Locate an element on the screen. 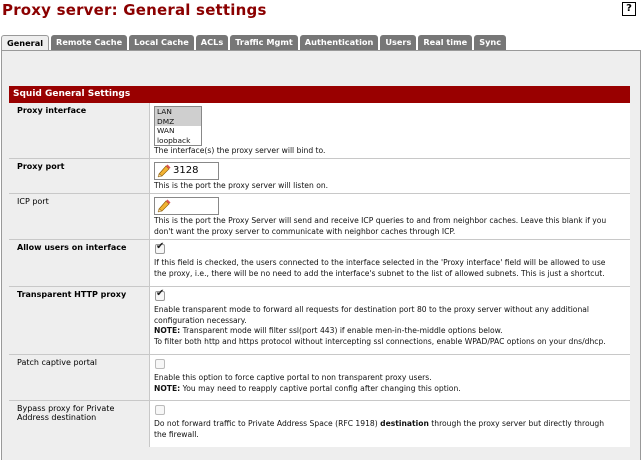 This screenshot has height=460, width=644. tab-acls: ACLs is located at coordinates (212, 42).